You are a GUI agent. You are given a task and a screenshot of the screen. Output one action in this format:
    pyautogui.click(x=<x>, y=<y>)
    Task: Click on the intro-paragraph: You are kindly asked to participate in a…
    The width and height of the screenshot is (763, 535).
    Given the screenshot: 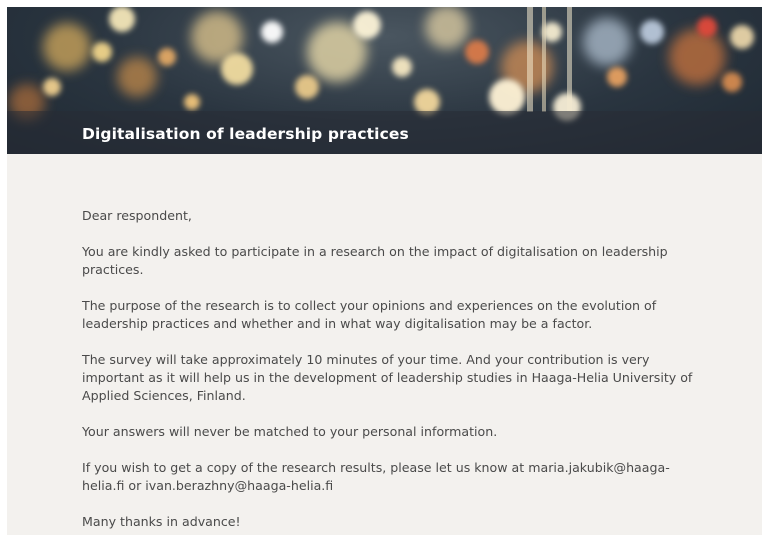 What is the action you would take?
    pyautogui.click(x=375, y=260)
    